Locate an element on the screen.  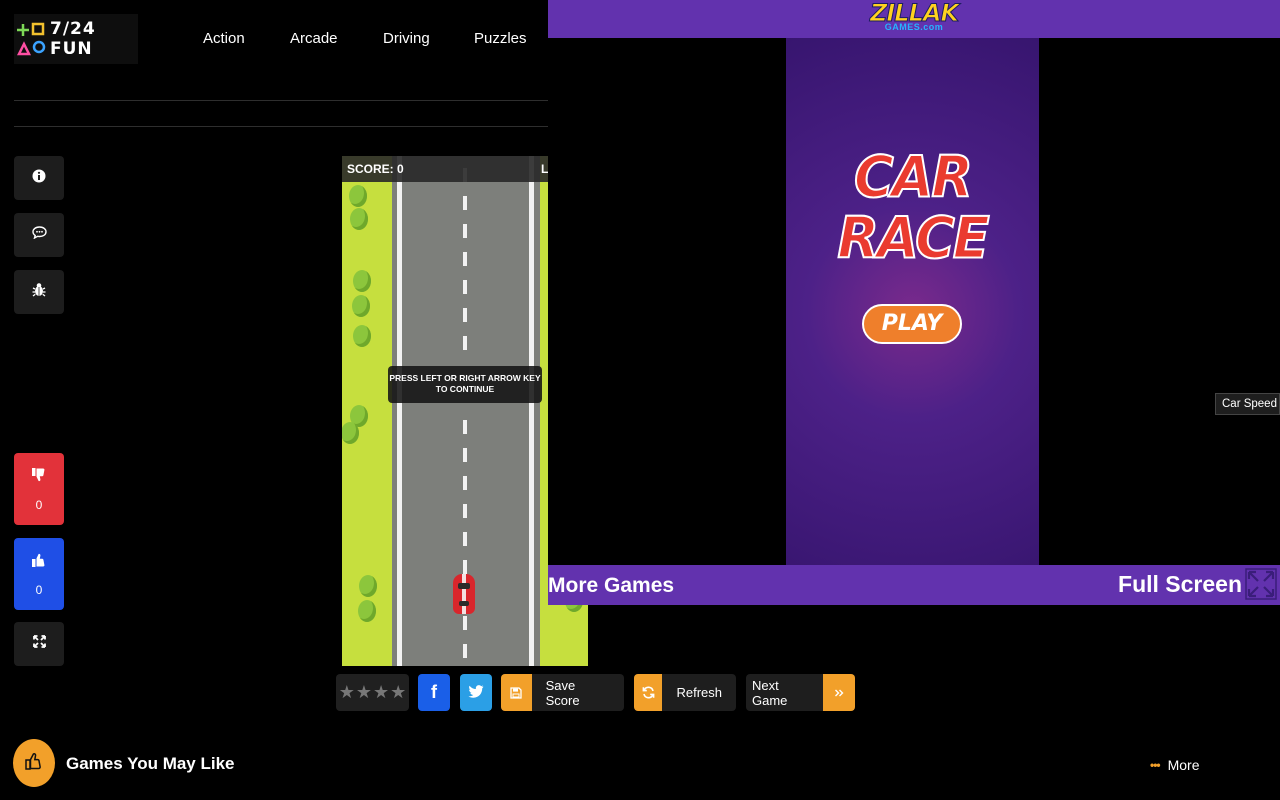
games-you-may-like-badge is located at coordinates (34, 763).